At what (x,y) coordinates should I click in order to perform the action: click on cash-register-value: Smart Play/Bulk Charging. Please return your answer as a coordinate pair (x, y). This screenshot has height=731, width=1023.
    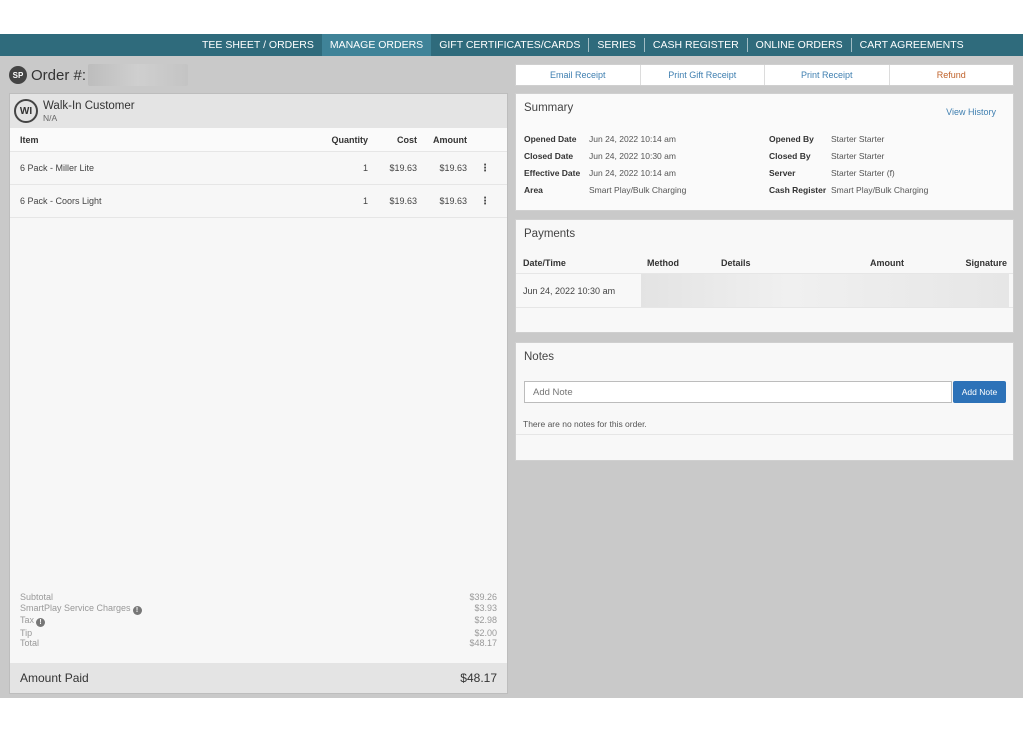
    Looking at the image, I should click on (880, 190).